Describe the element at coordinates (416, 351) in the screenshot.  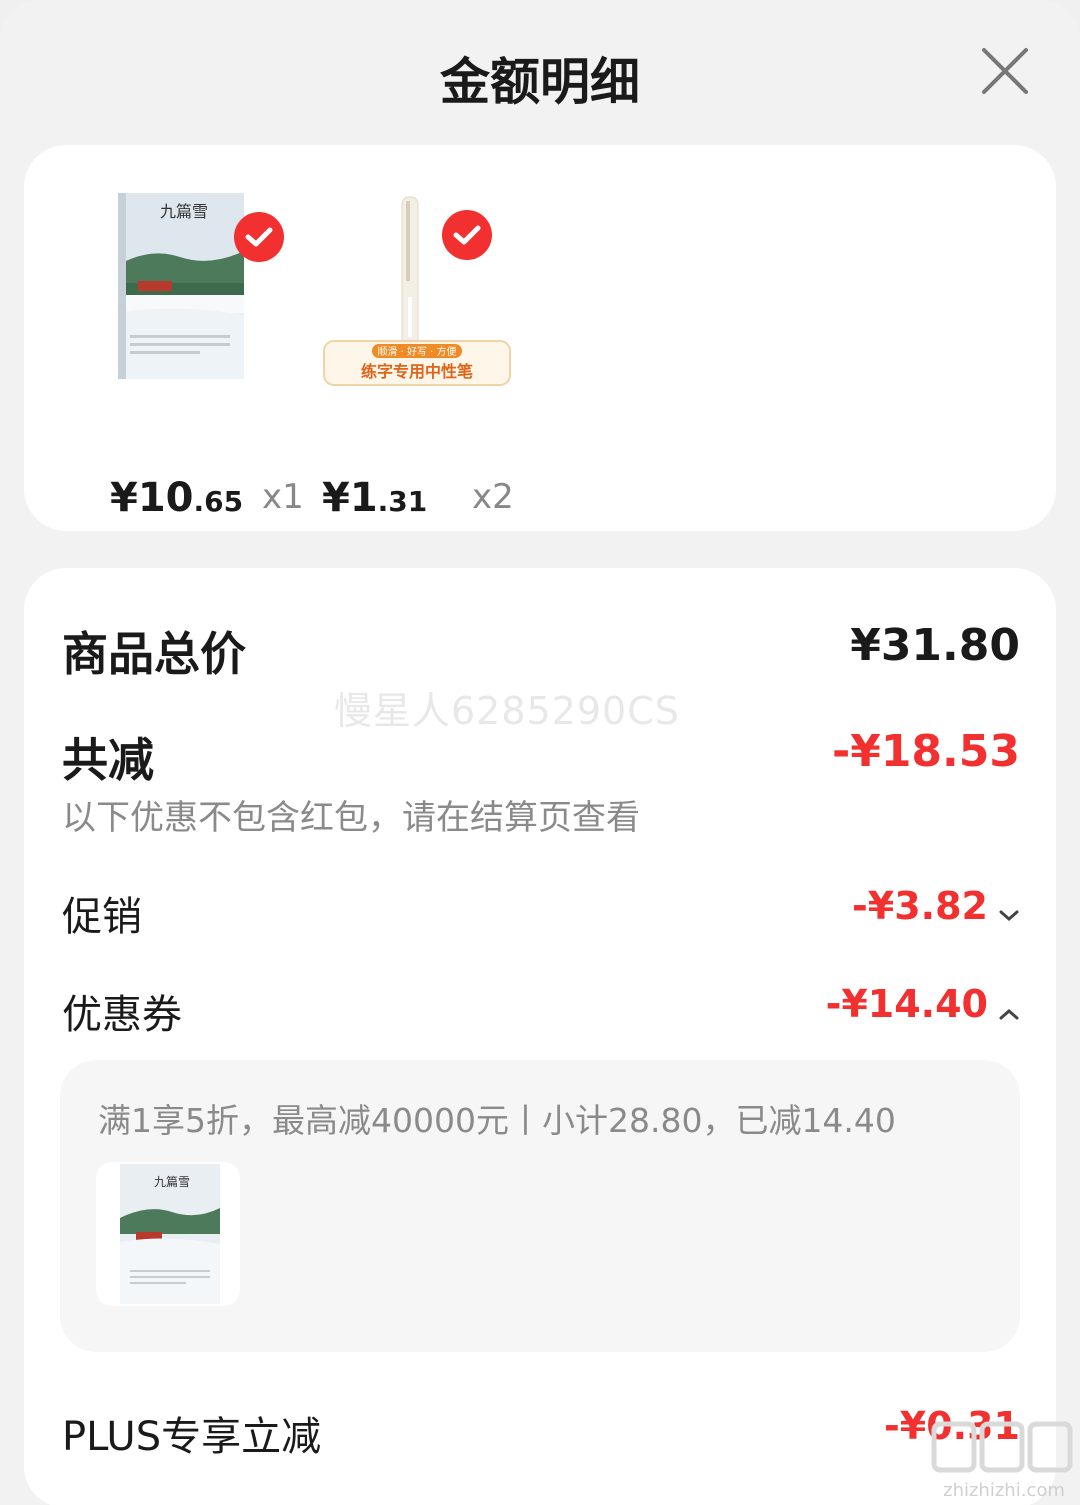
I see `pen-banner-top: 顺滑 · 好写 · 方便` at that location.